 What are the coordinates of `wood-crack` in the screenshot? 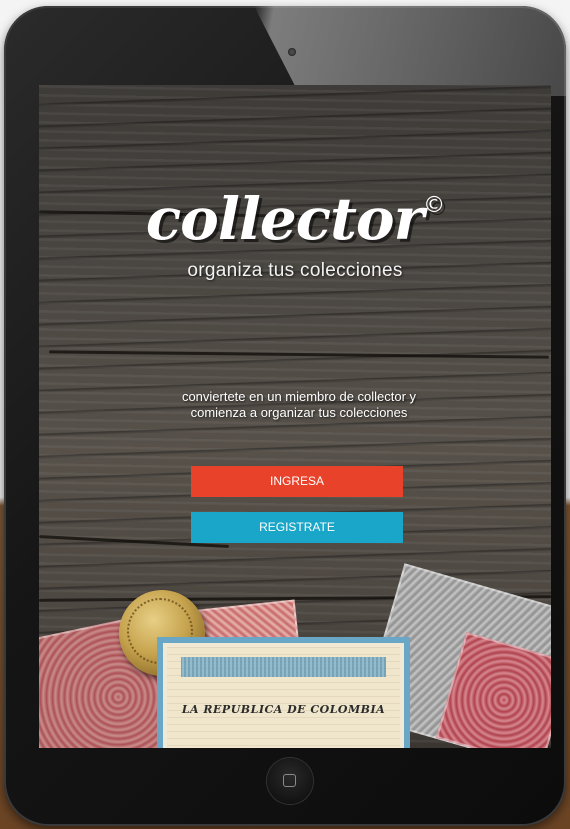 It's located at (299, 354).